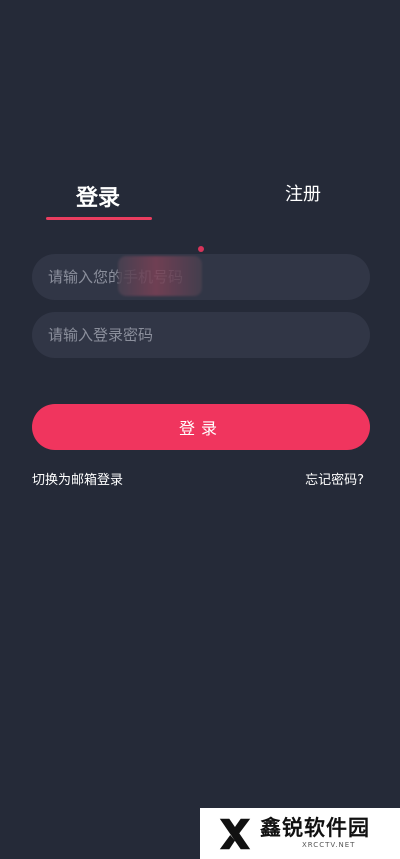 The height and width of the screenshot is (859, 400). I want to click on auth-tabs: 登录 注册, so click(200, 200).